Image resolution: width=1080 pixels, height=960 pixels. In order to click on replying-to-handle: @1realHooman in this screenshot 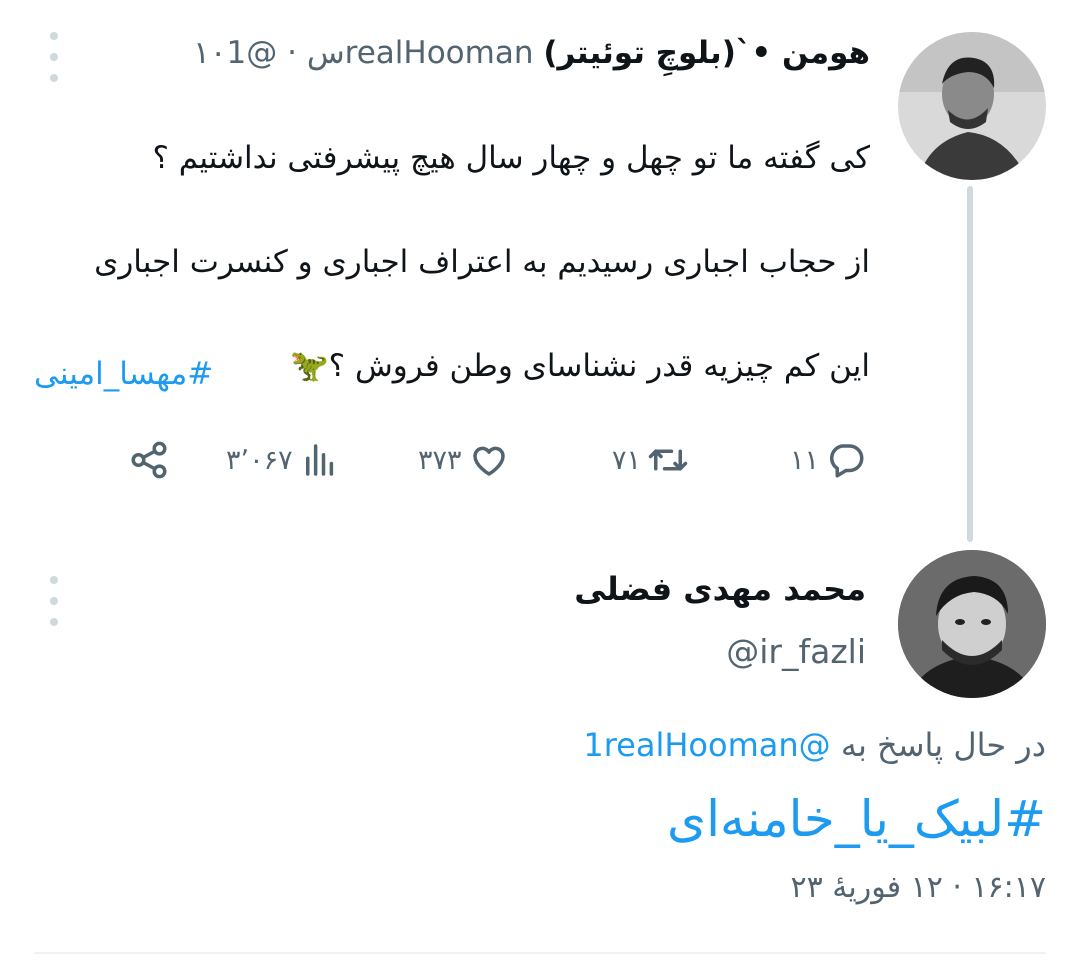, I will do `click(706, 745)`.